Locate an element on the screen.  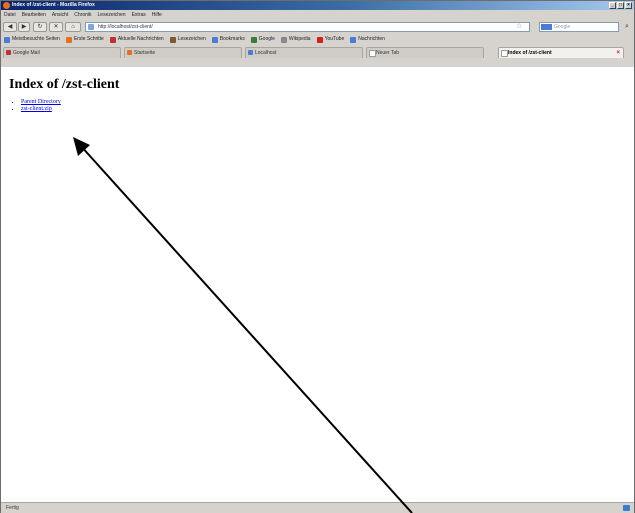
forward-arrow-icon: ▶ is located at coordinates (24, 27).